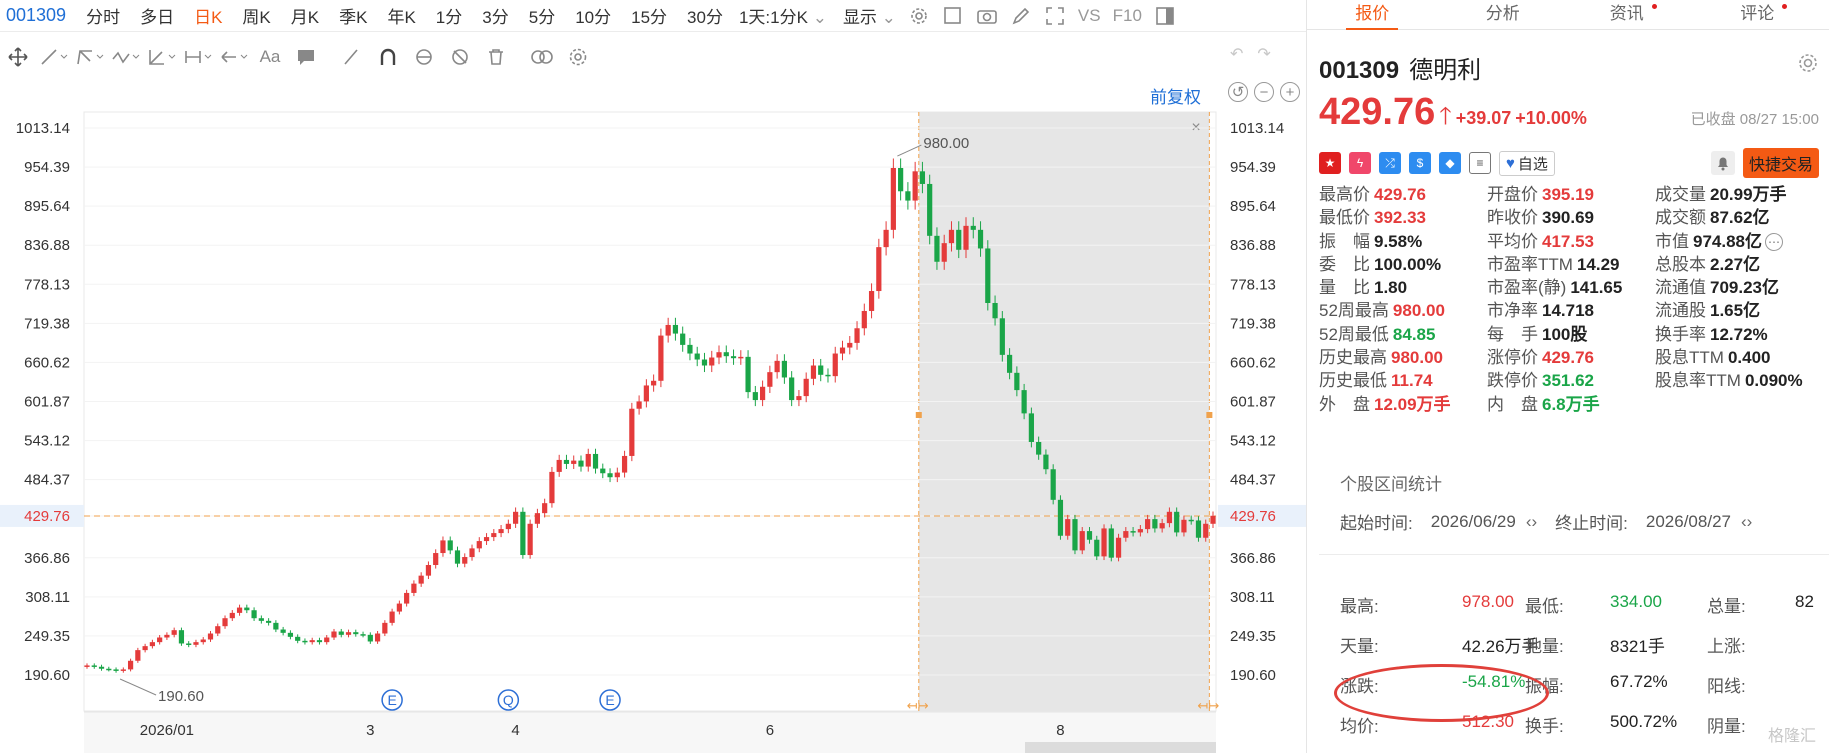  Describe the element at coordinates (1344, 218) in the screenshot. I see `stat-label: 最低价` at that location.